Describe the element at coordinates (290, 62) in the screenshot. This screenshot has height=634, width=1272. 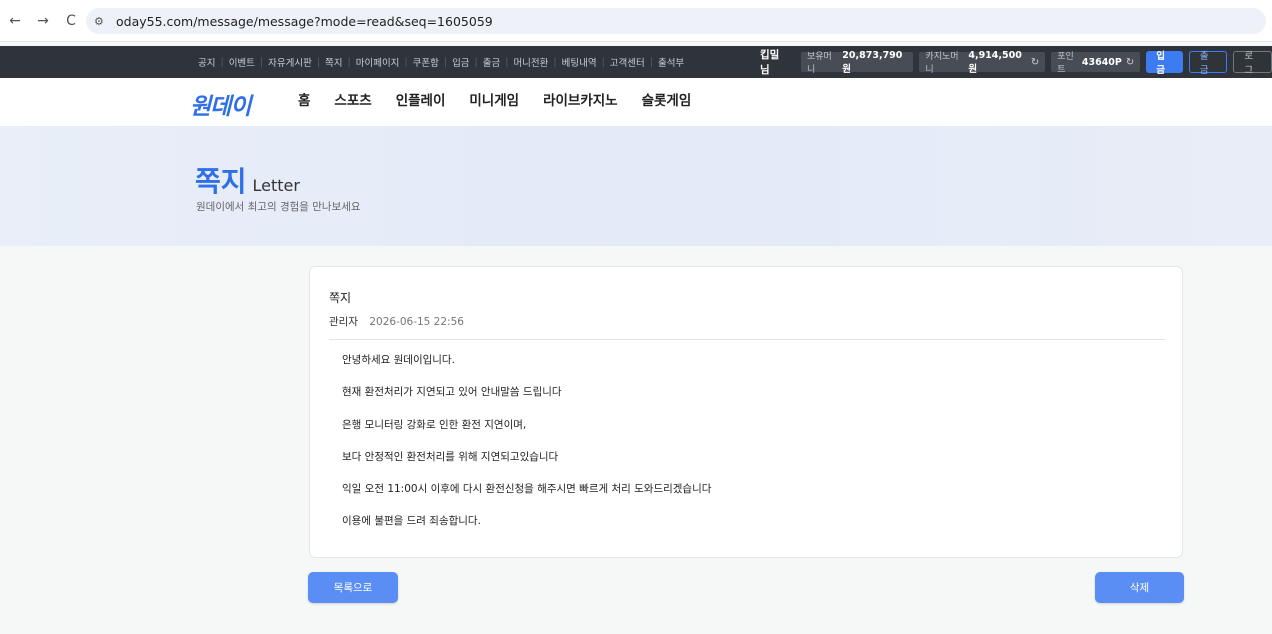
I see `top-link-board: 자유게시판` at that location.